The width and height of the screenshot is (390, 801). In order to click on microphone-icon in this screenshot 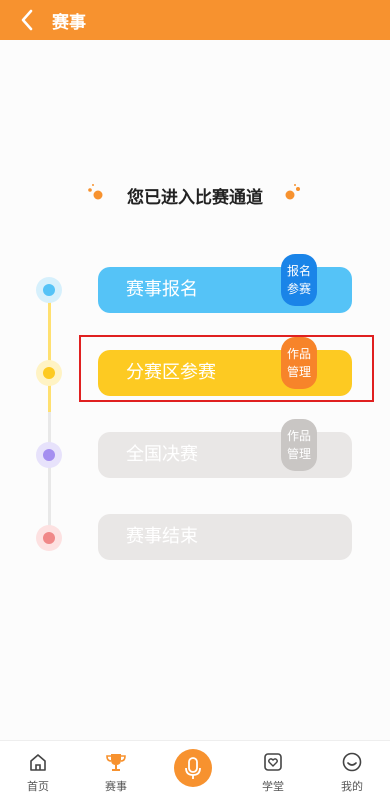, I will do `click(193, 768)`.